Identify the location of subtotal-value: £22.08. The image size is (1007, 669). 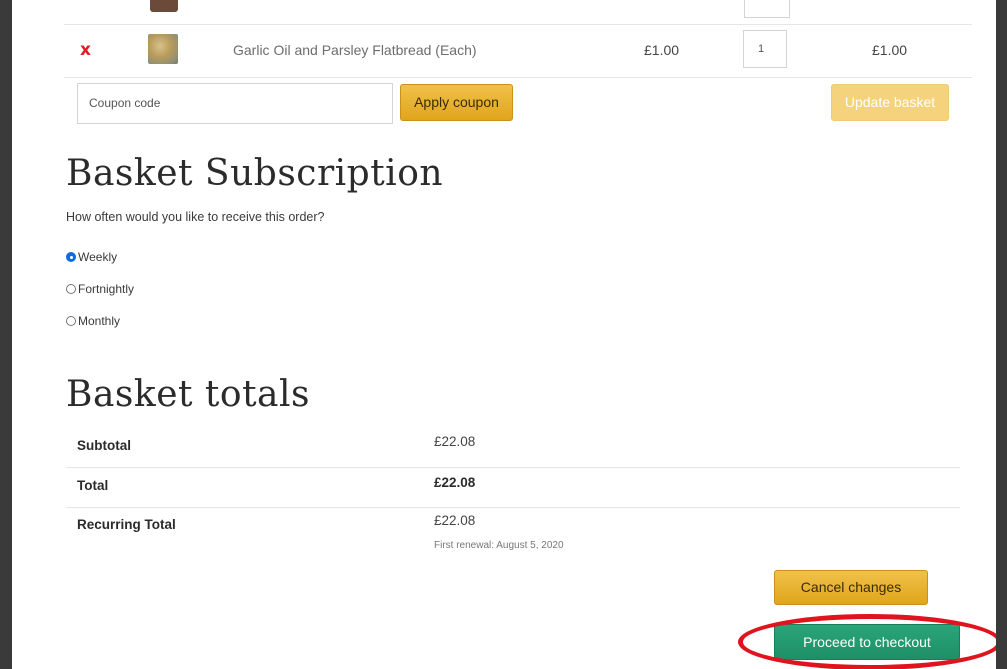
(455, 441).